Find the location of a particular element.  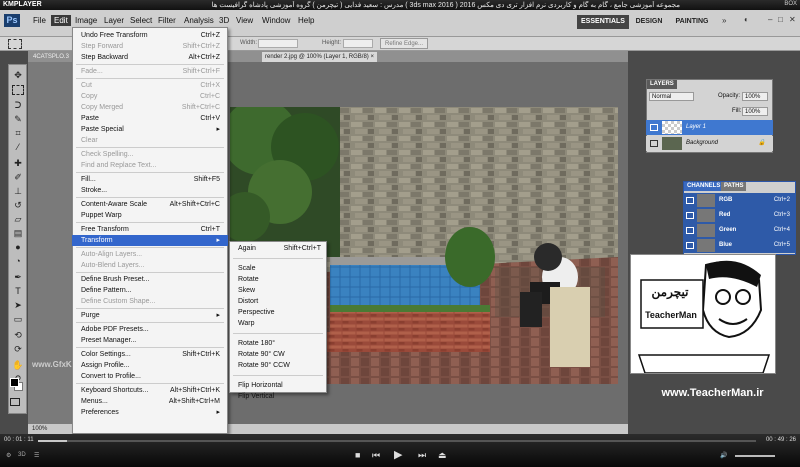

play-icon: ▶ is located at coordinates (398, 454).